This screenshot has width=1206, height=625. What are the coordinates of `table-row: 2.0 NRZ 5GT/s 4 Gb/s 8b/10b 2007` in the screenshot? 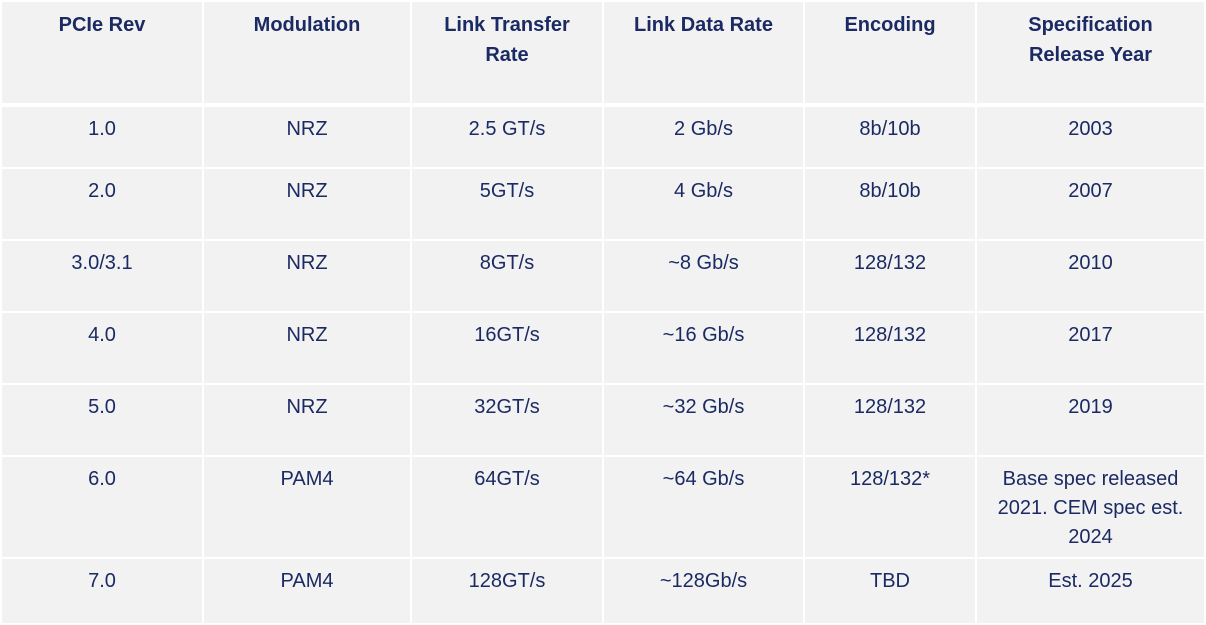 It's located at (603, 204).